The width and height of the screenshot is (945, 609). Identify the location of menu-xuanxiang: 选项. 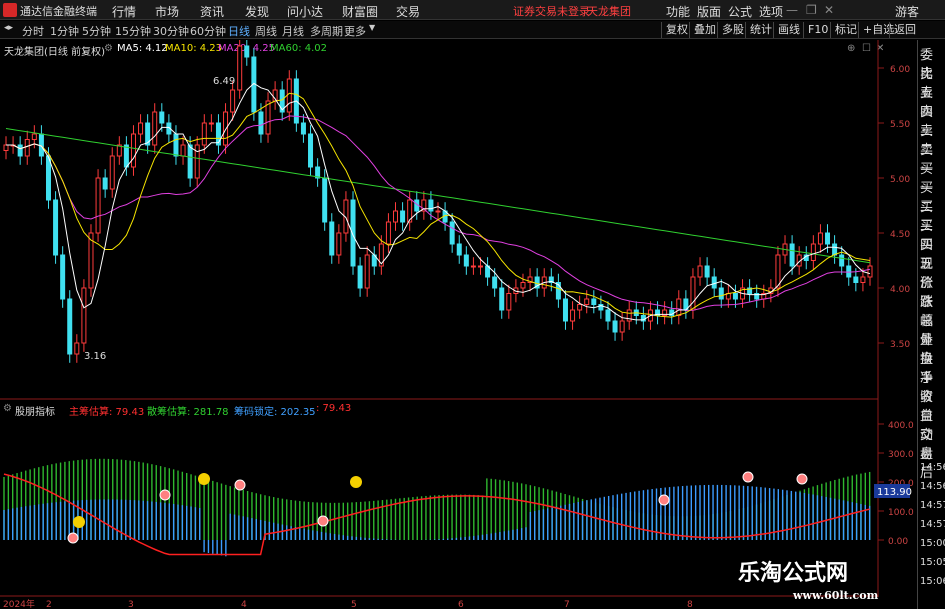
(771, 11).